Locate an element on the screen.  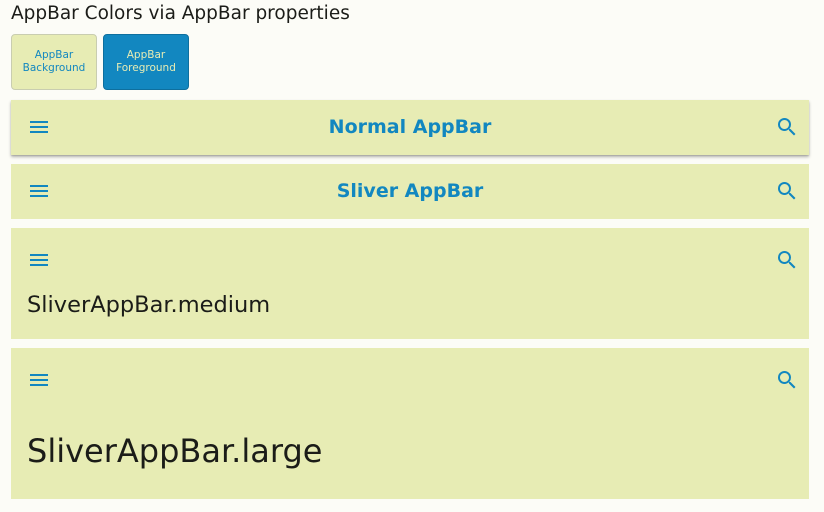
appbar-background-color-button: AppBar Background is located at coordinates (54, 62).